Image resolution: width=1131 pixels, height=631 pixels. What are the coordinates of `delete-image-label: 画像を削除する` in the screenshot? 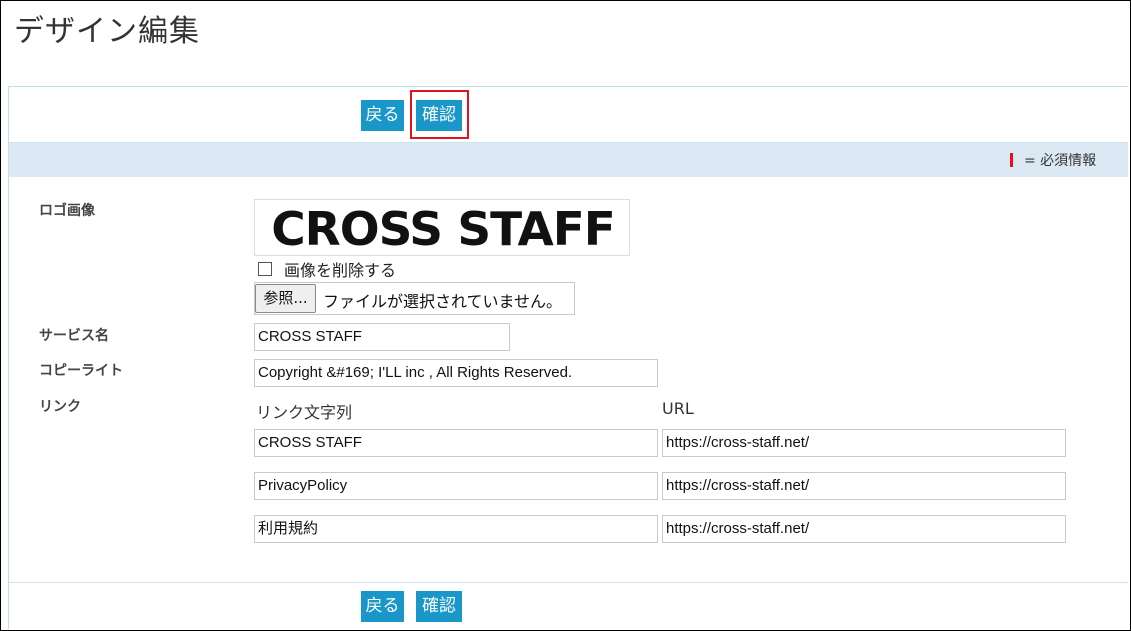 It's located at (340, 269).